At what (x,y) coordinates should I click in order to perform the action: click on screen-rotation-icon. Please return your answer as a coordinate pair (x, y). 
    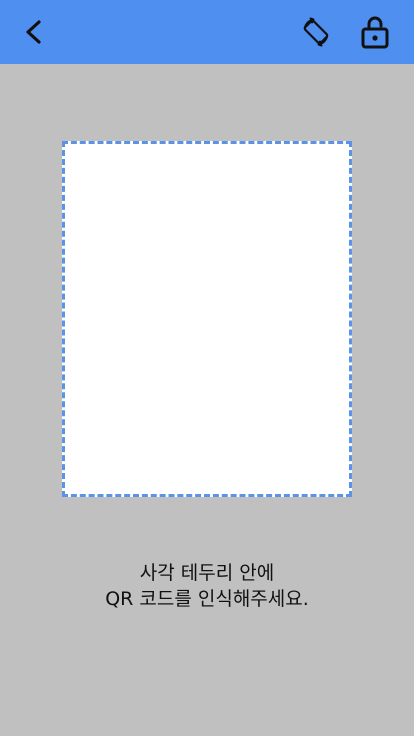
    Looking at the image, I should click on (316, 32).